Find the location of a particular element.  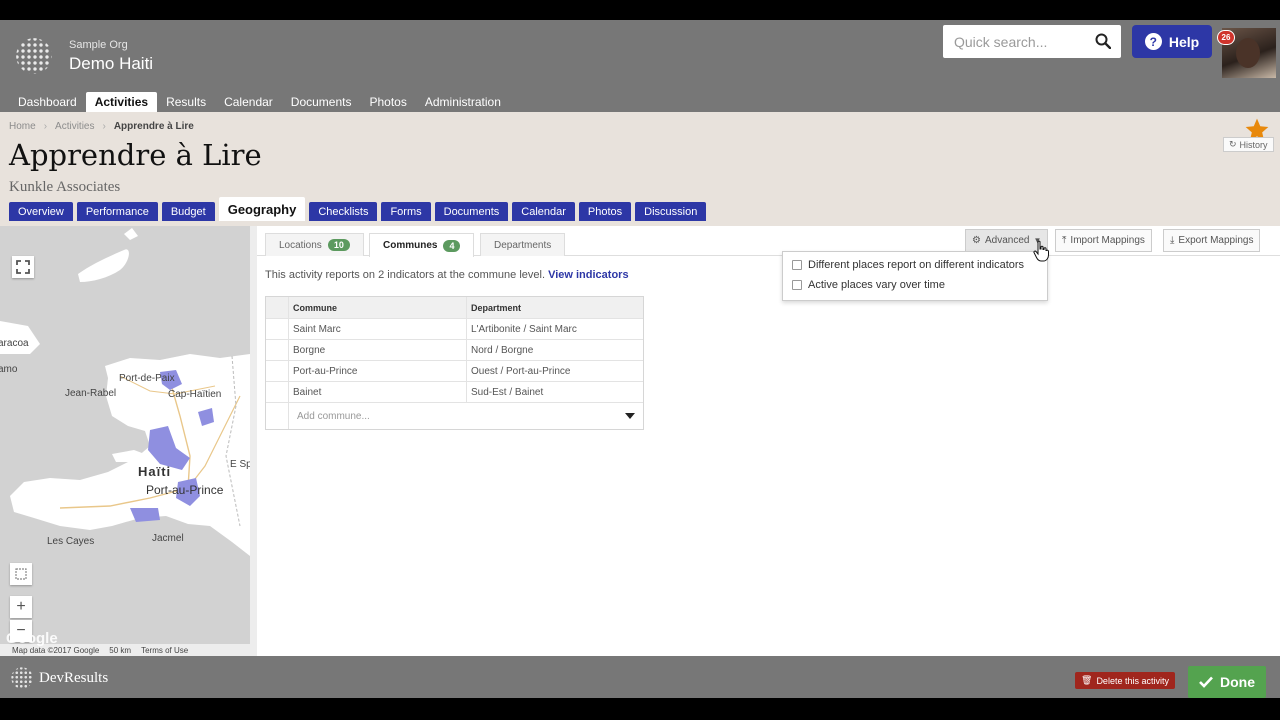

quick-search is located at coordinates (1032, 41).